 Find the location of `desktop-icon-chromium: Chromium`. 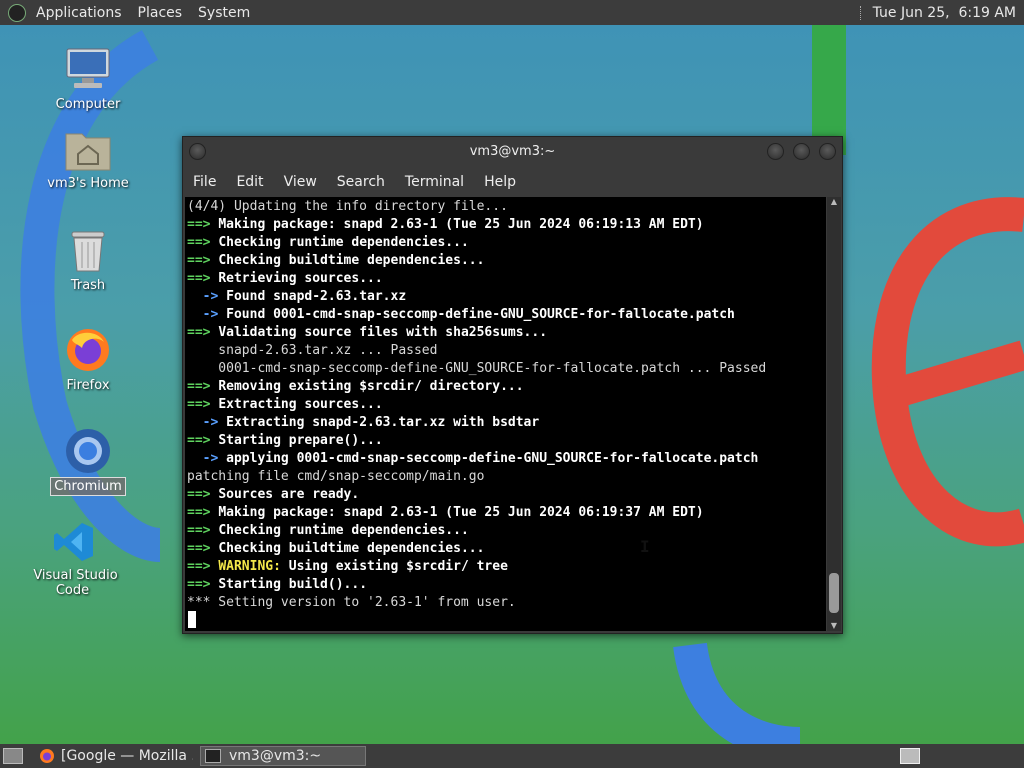

desktop-icon-chromium: Chromium is located at coordinates (88, 461).